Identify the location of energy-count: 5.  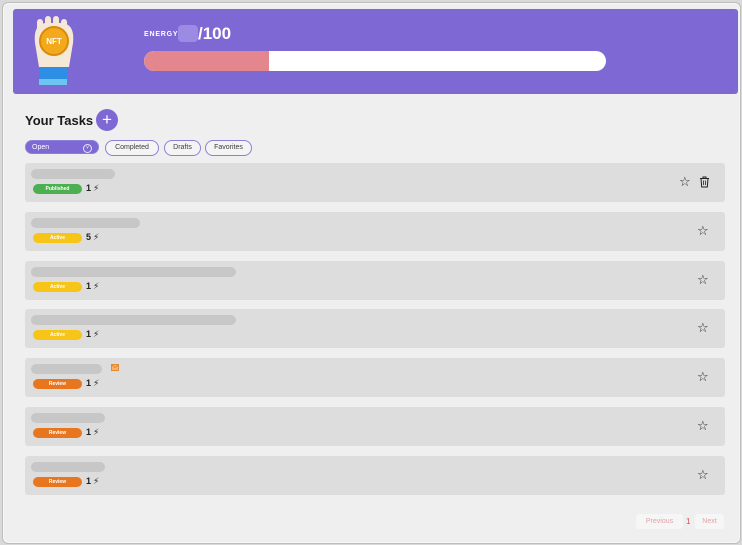
(89, 237).